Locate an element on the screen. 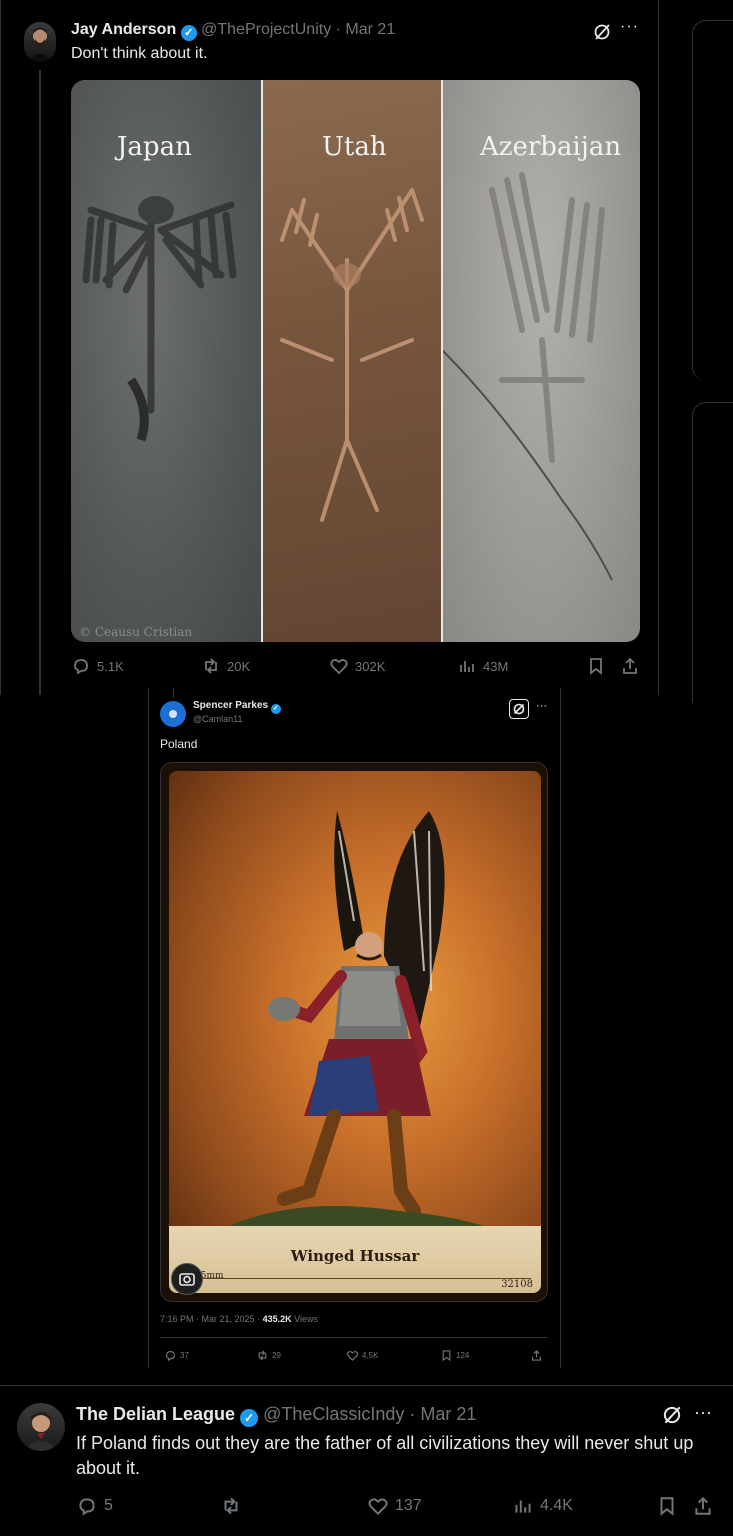 This screenshot has width=733, height=1536. views-button: 4.4K is located at coordinates (542, 1506).